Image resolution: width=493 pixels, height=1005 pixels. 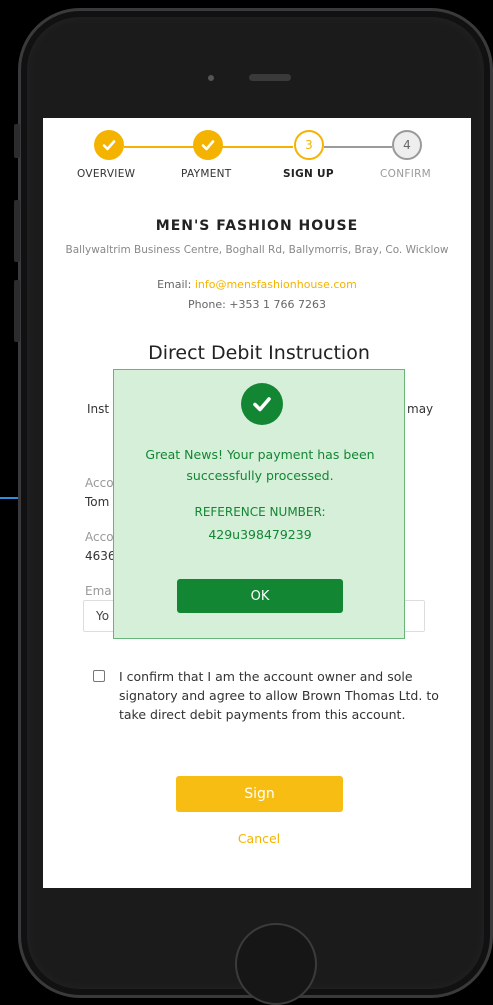 I want to click on step-signup-circle: 3, so click(x=309, y=145).